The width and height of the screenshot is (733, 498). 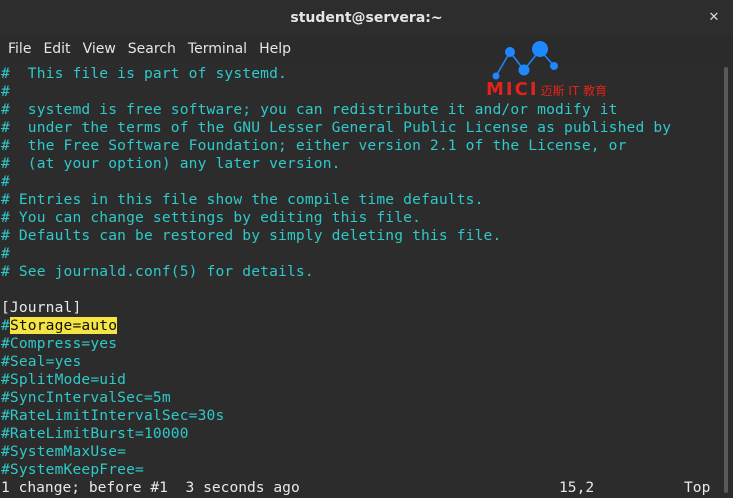 I want to click on scrollbar-thumb, so click(x=726, y=280).